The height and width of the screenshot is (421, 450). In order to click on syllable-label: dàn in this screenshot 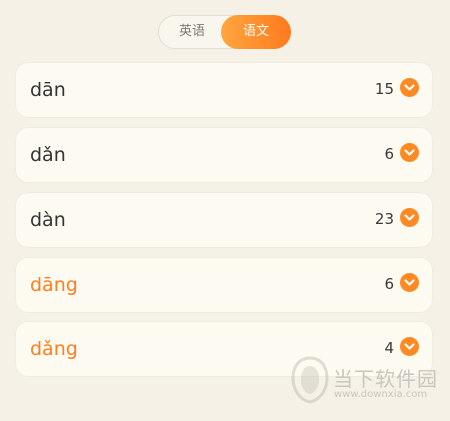, I will do `click(48, 220)`.